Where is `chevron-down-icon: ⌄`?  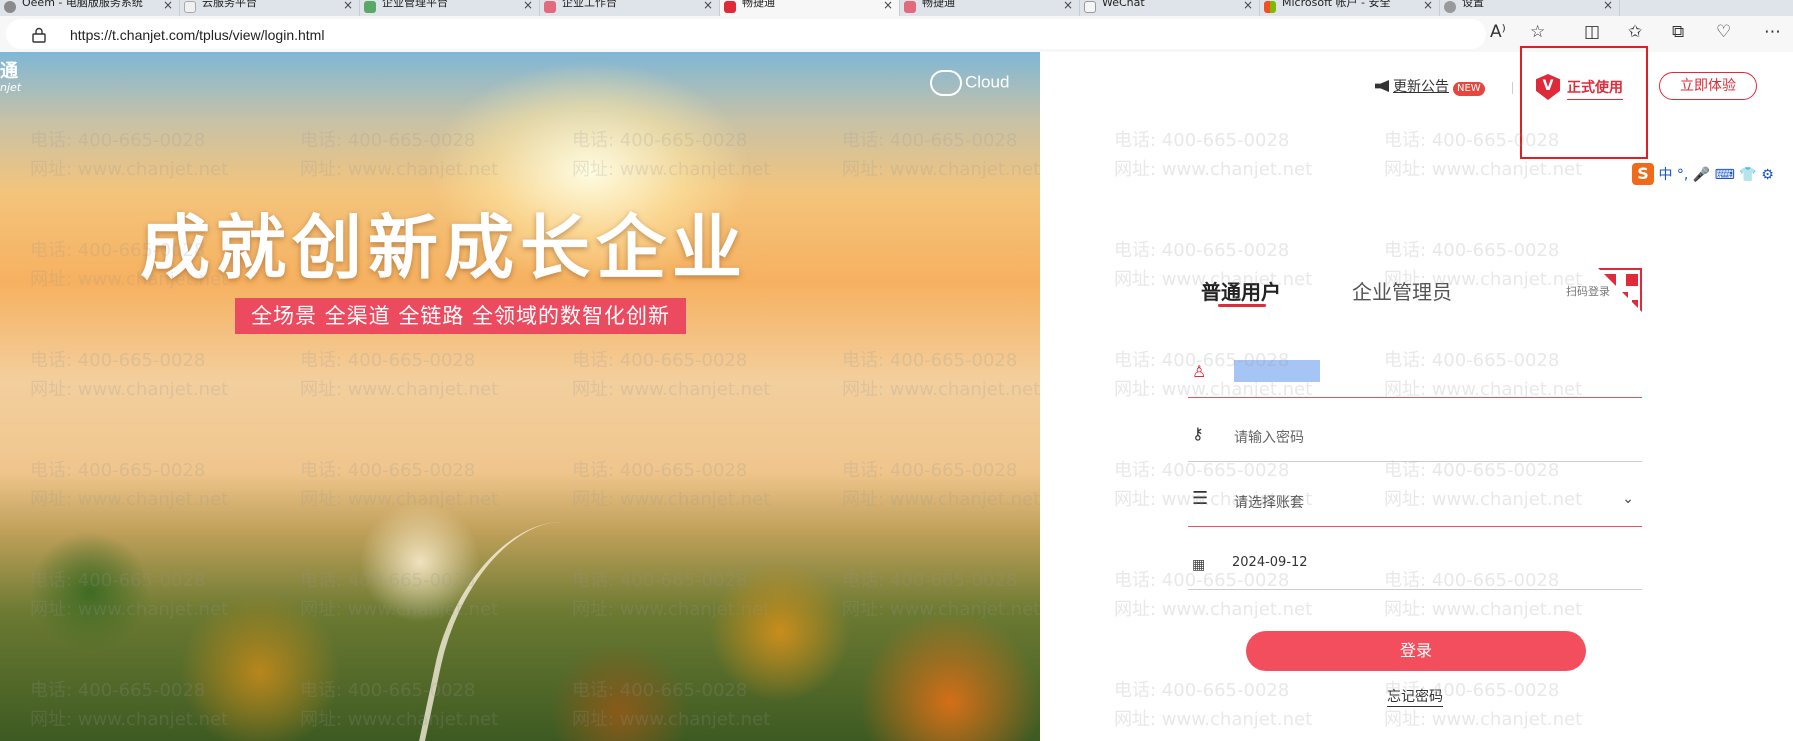
chevron-down-icon: ⌄ is located at coordinates (1628, 499).